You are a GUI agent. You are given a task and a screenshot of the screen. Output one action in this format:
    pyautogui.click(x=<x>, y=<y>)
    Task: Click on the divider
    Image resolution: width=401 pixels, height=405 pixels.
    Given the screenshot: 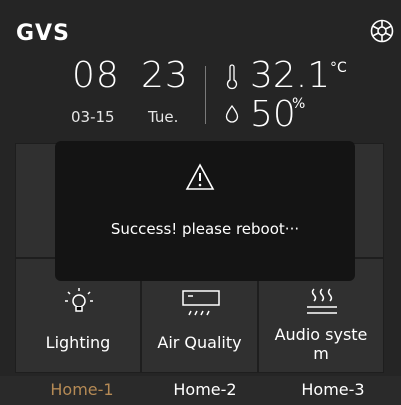 What is the action you would take?
    pyautogui.click(x=205, y=95)
    